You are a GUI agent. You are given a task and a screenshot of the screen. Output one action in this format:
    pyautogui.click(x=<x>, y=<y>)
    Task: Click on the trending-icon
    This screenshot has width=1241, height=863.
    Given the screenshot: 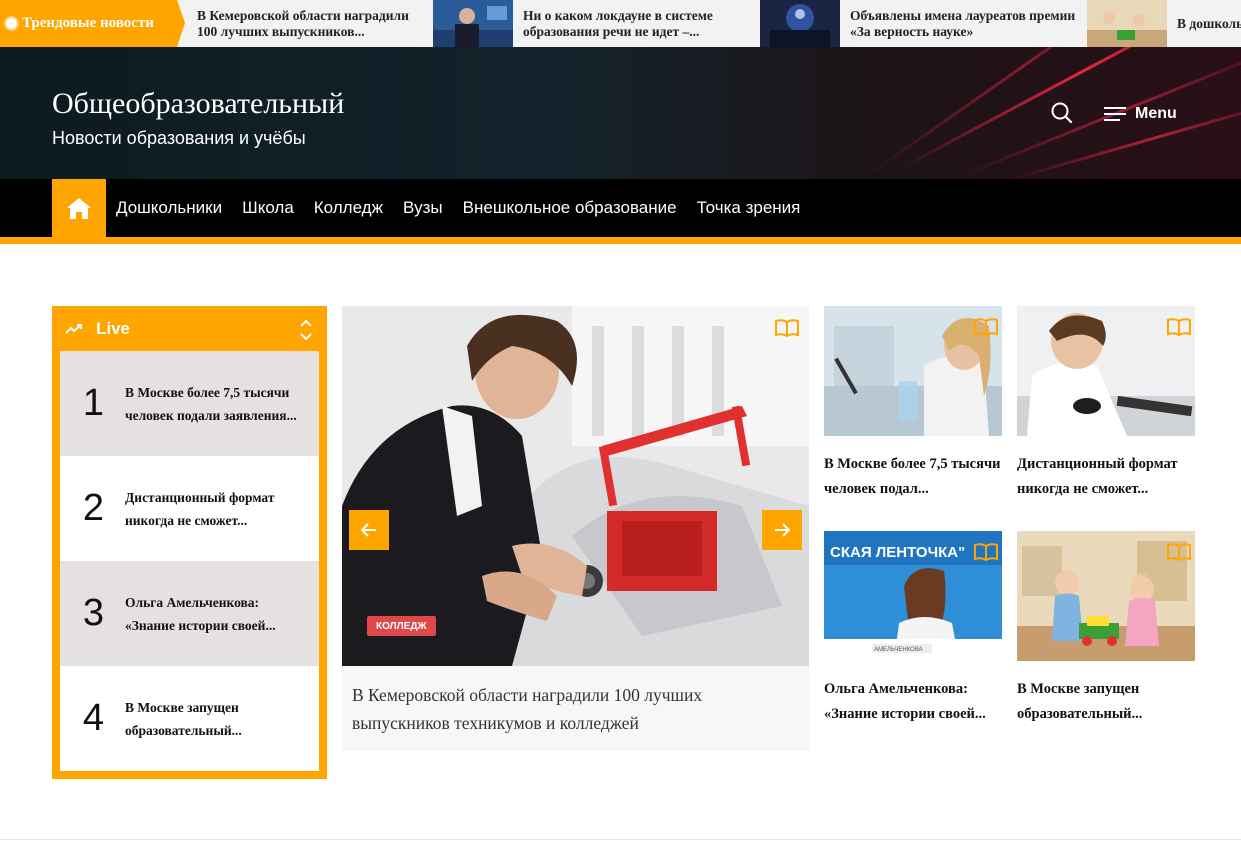 What is the action you would take?
    pyautogui.click(x=73, y=328)
    